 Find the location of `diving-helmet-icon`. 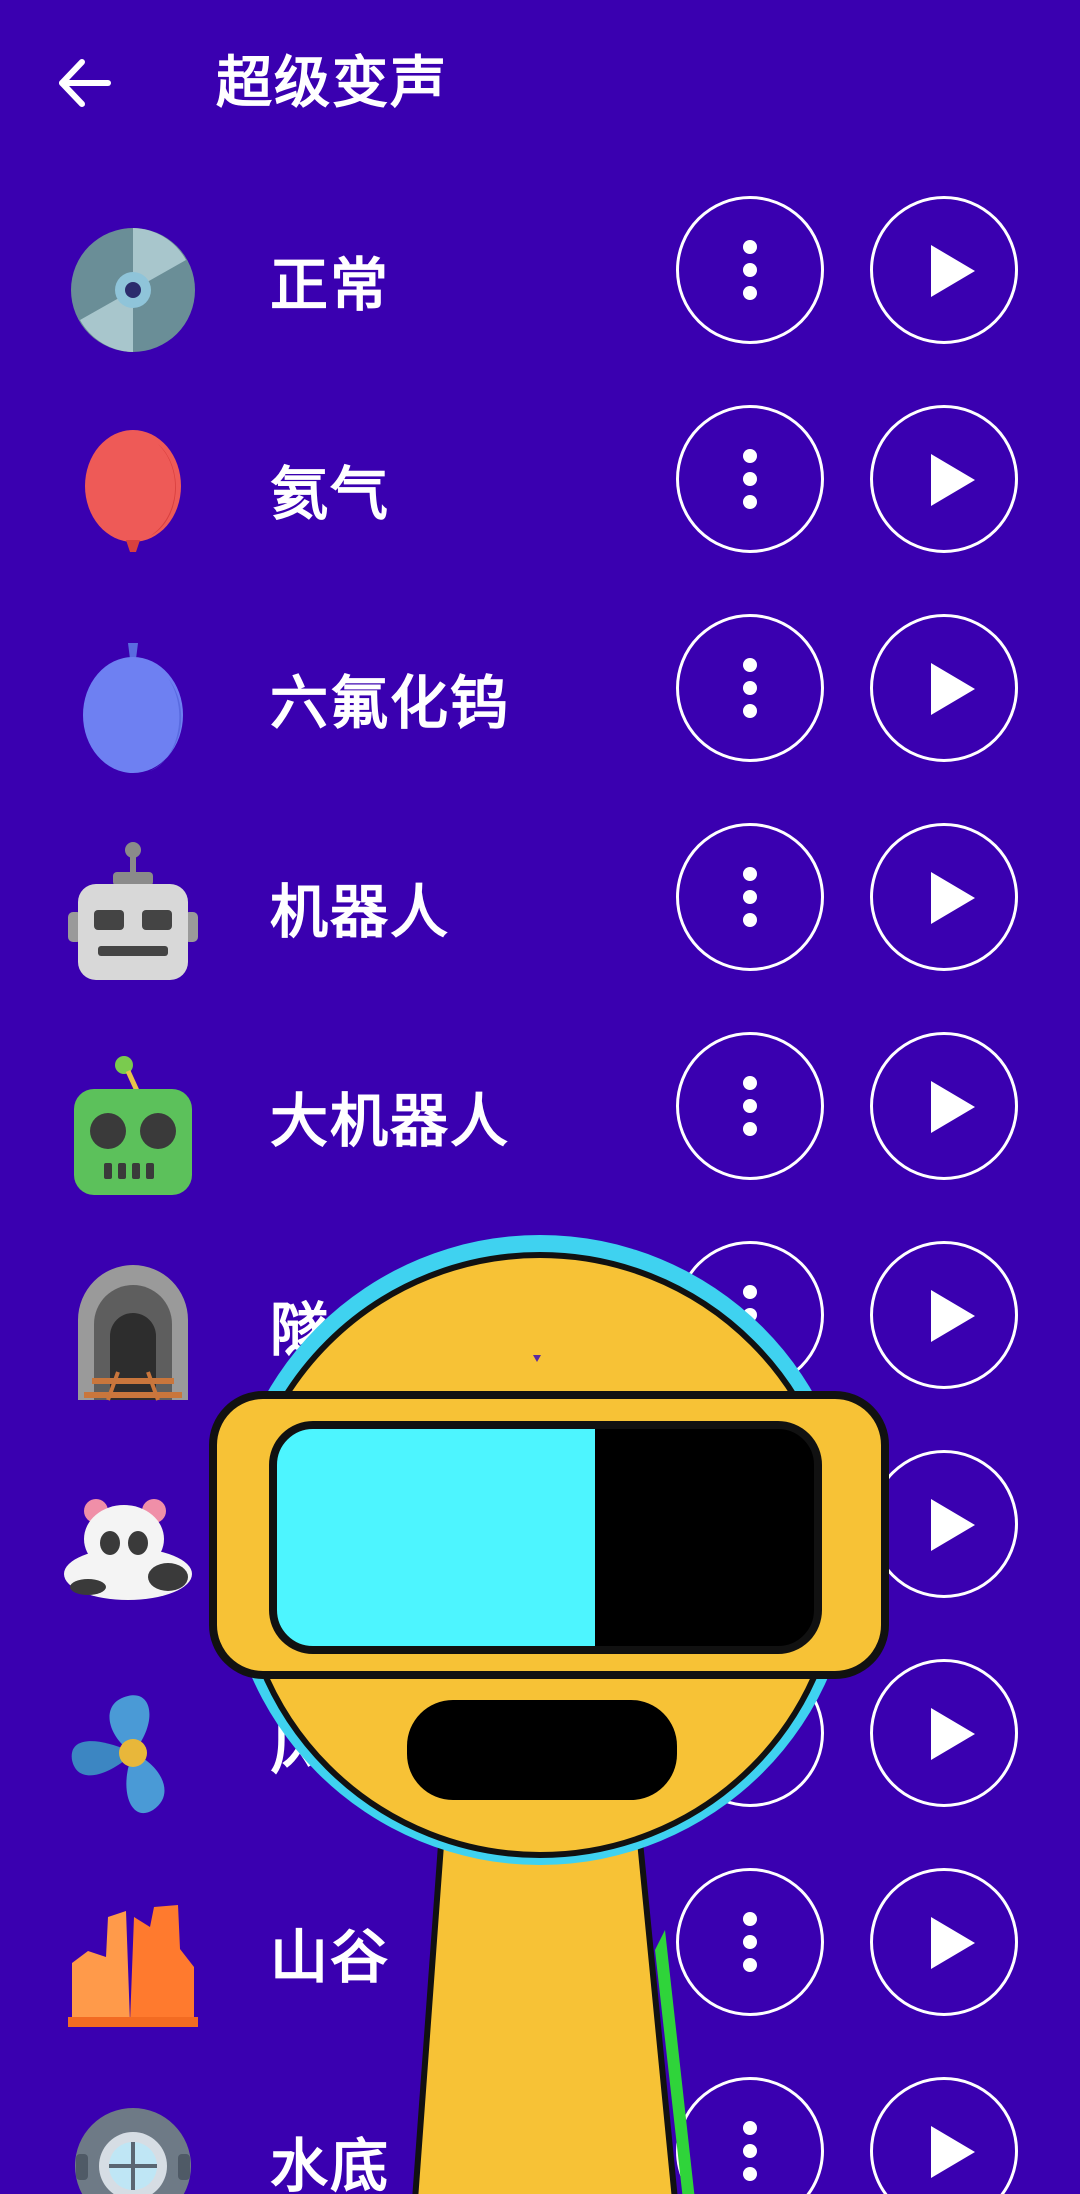

diving-helmet-icon is located at coordinates (133, 2145).